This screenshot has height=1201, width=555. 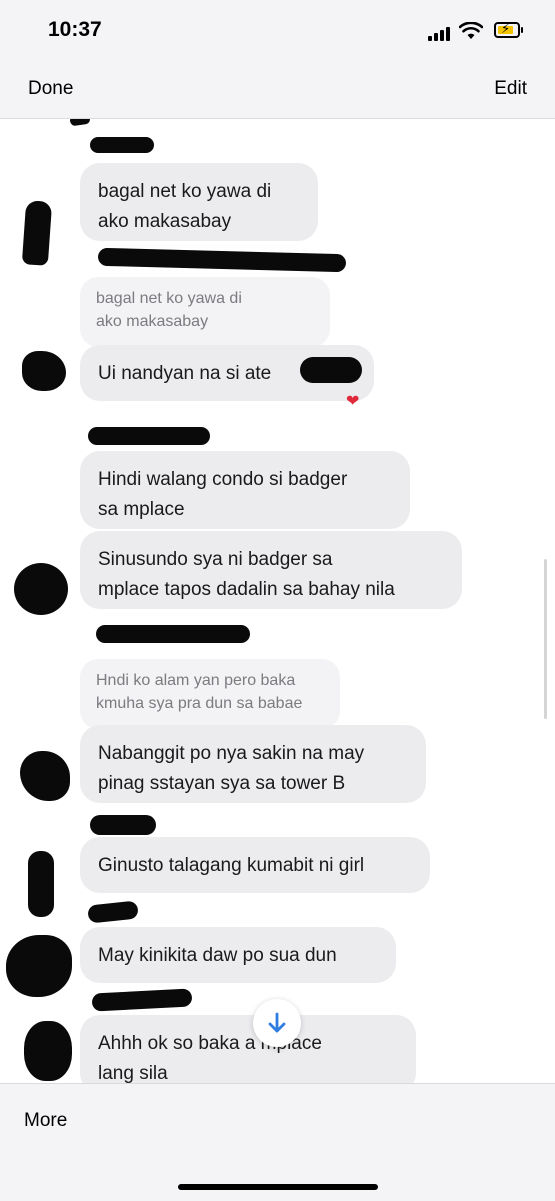 What do you see at coordinates (205, 312) in the screenshot?
I see `reply-quote: bagal net ko yawa di ako makasabay` at bounding box center [205, 312].